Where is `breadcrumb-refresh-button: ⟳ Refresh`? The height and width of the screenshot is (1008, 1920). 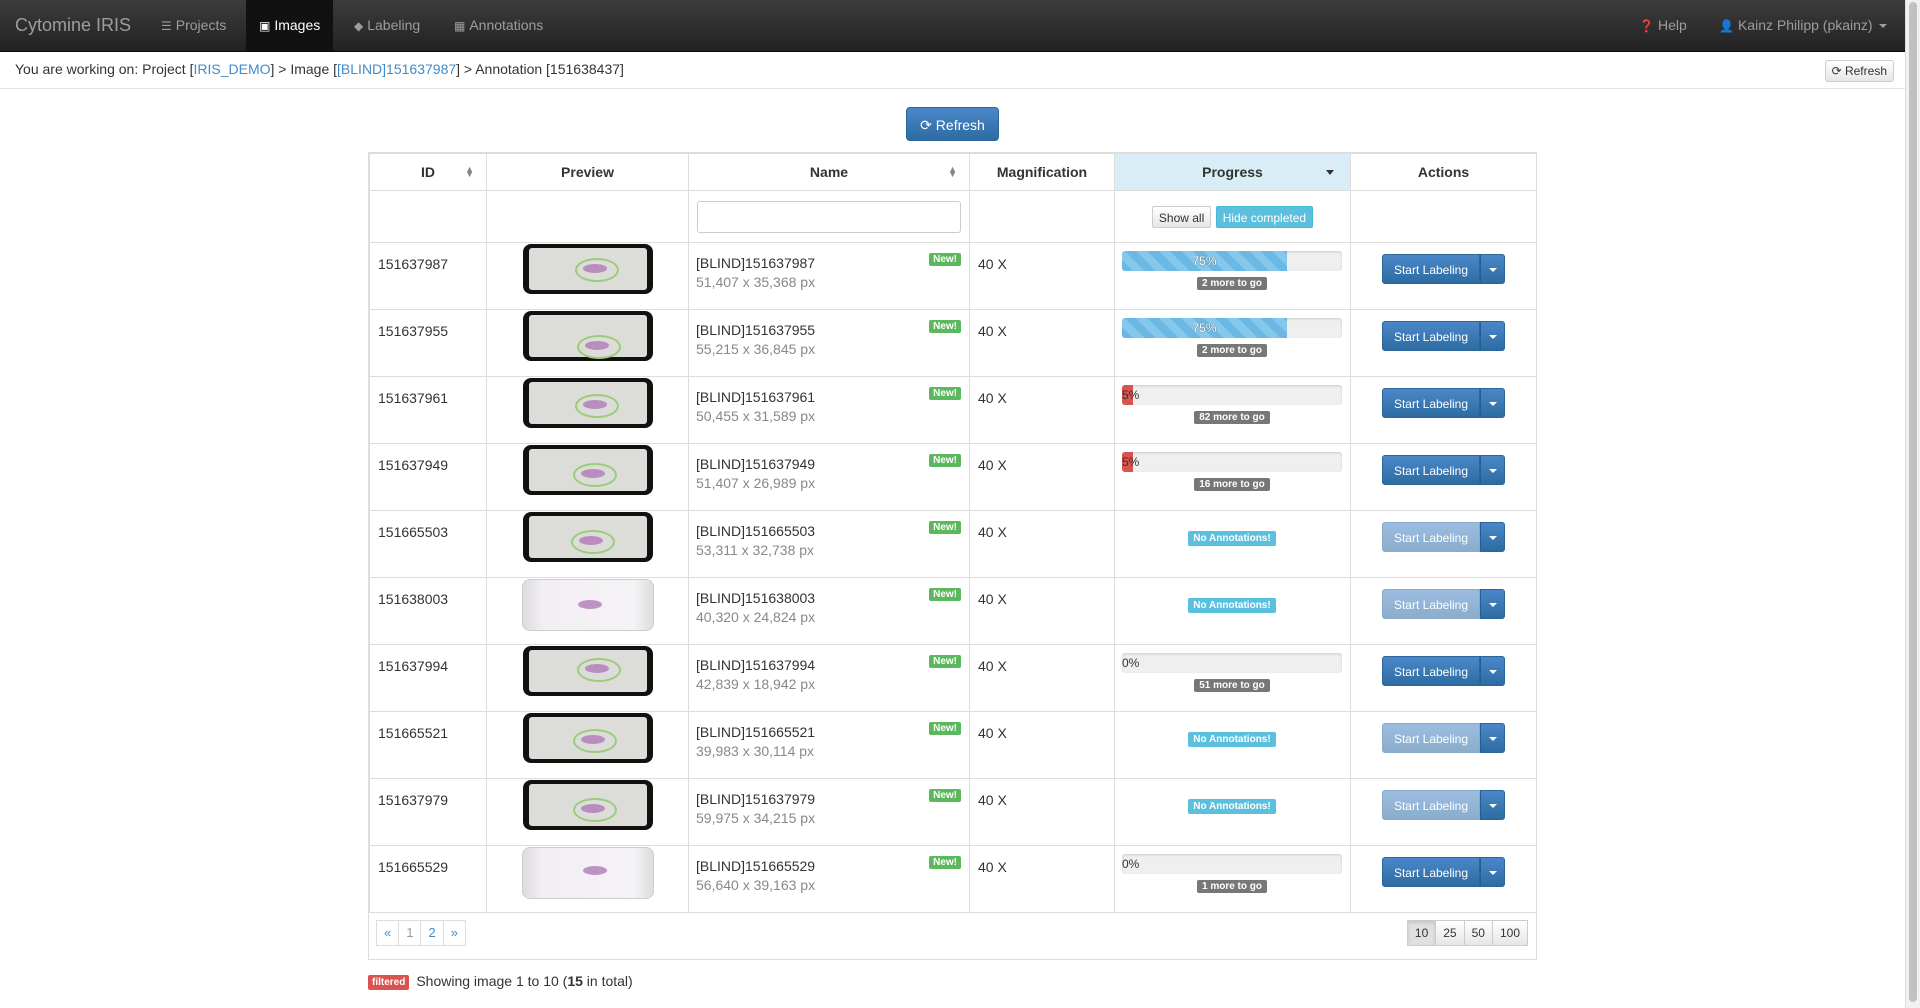
breadcrumb-refresh-button: ⟳ Refresh is located at coordinates (1859, 71).